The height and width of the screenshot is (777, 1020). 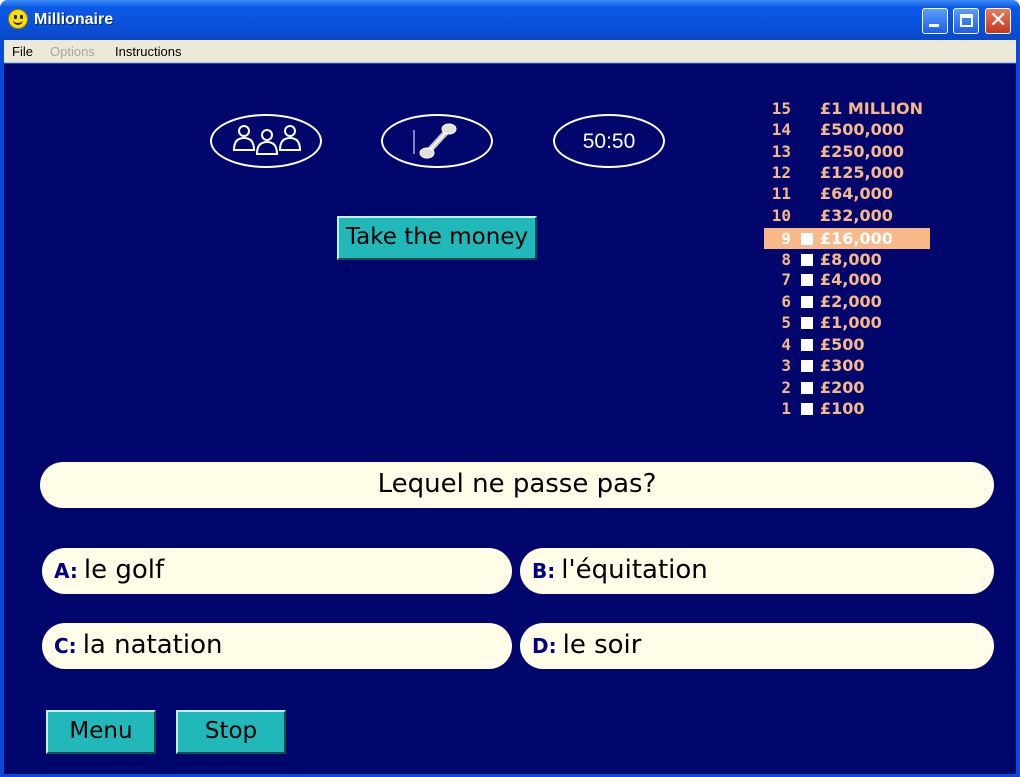 I want to click on close-button: ✕, so click(x=998, y=21).